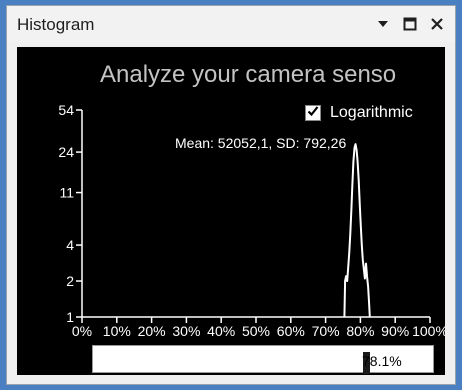  I want to click on histogram-line, so click(357, 230).